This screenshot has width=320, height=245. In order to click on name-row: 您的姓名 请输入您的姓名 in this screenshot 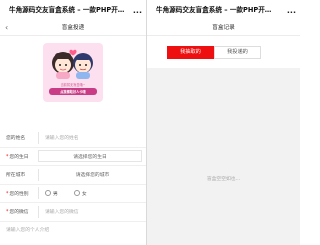, I will do `click(73, 138)`.